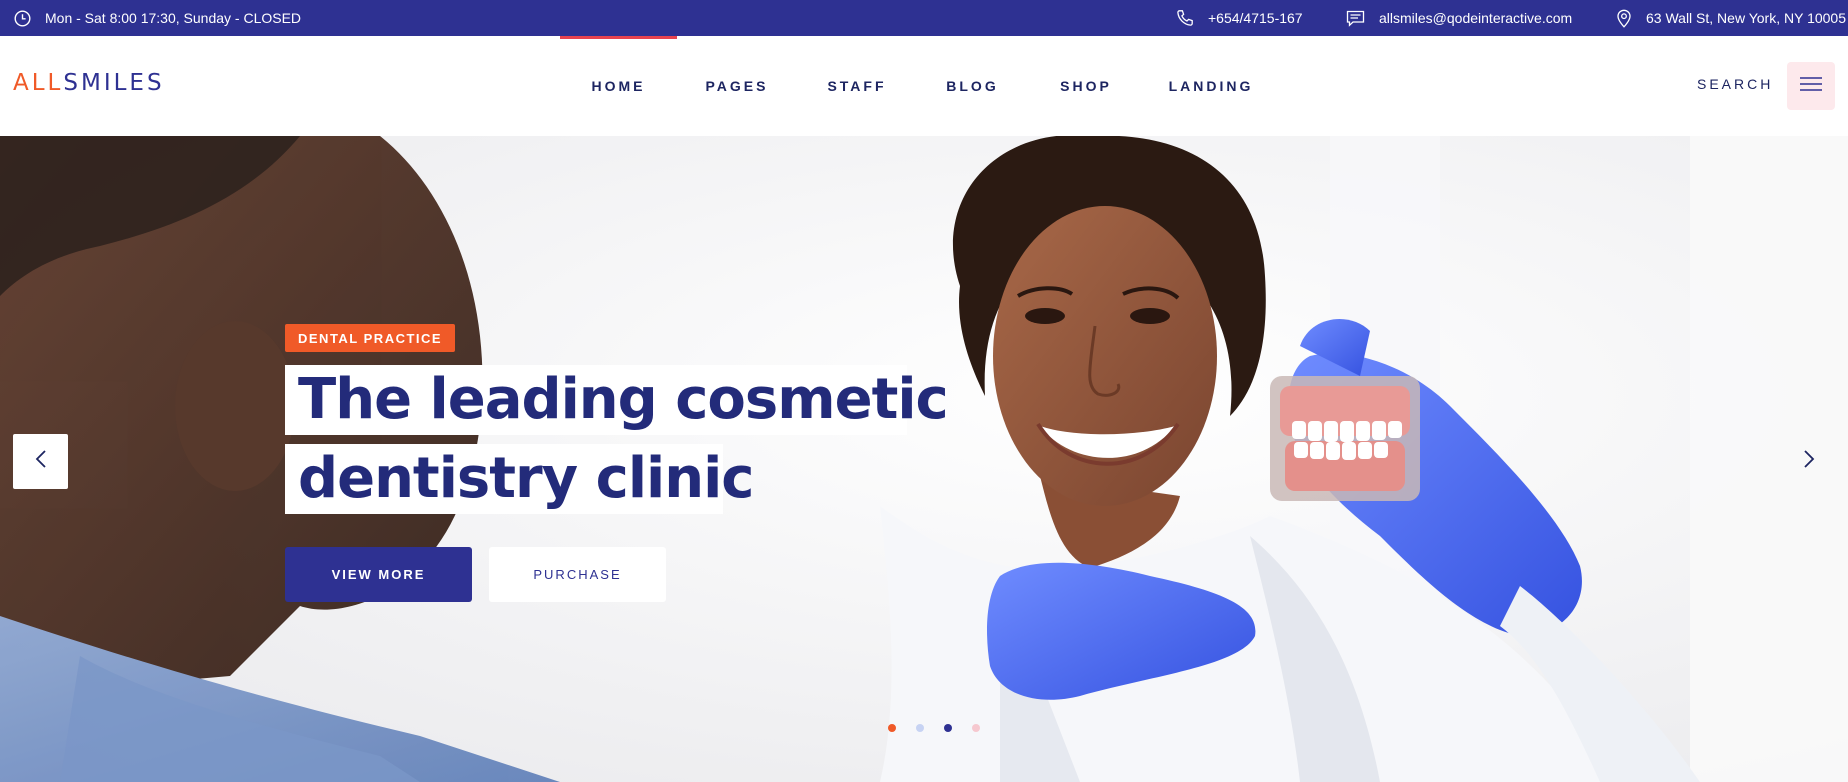  I want to click on nav-label: PAGES, so click(737, 86).